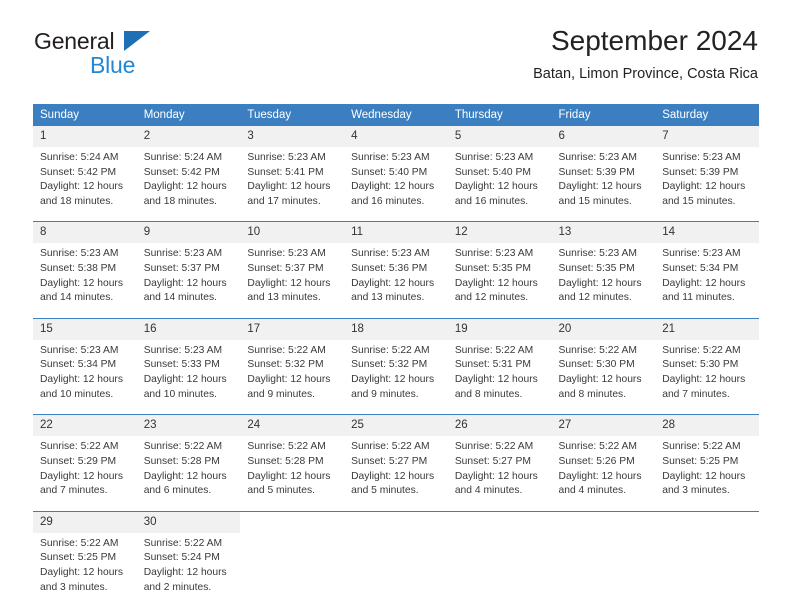  Describe the element at coordinates (180, 394) in the screenshot. I see `daylight-text-line2: and 10 minutes.` at that location.